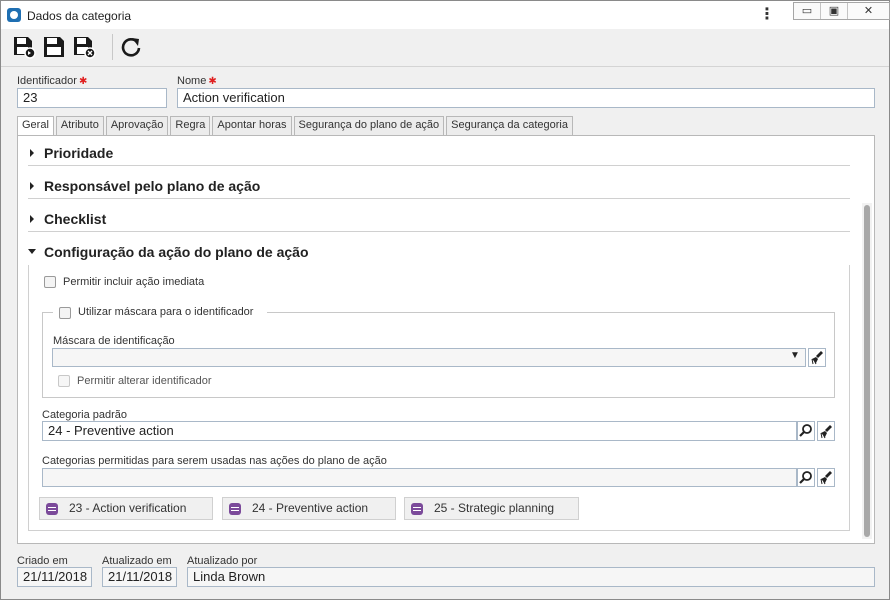 Image resolution: width=890 pixels, height=600 pixels. Describe the element at coordinates (112, 47) in the screenshot. I see `toolbar-separator` at that location.